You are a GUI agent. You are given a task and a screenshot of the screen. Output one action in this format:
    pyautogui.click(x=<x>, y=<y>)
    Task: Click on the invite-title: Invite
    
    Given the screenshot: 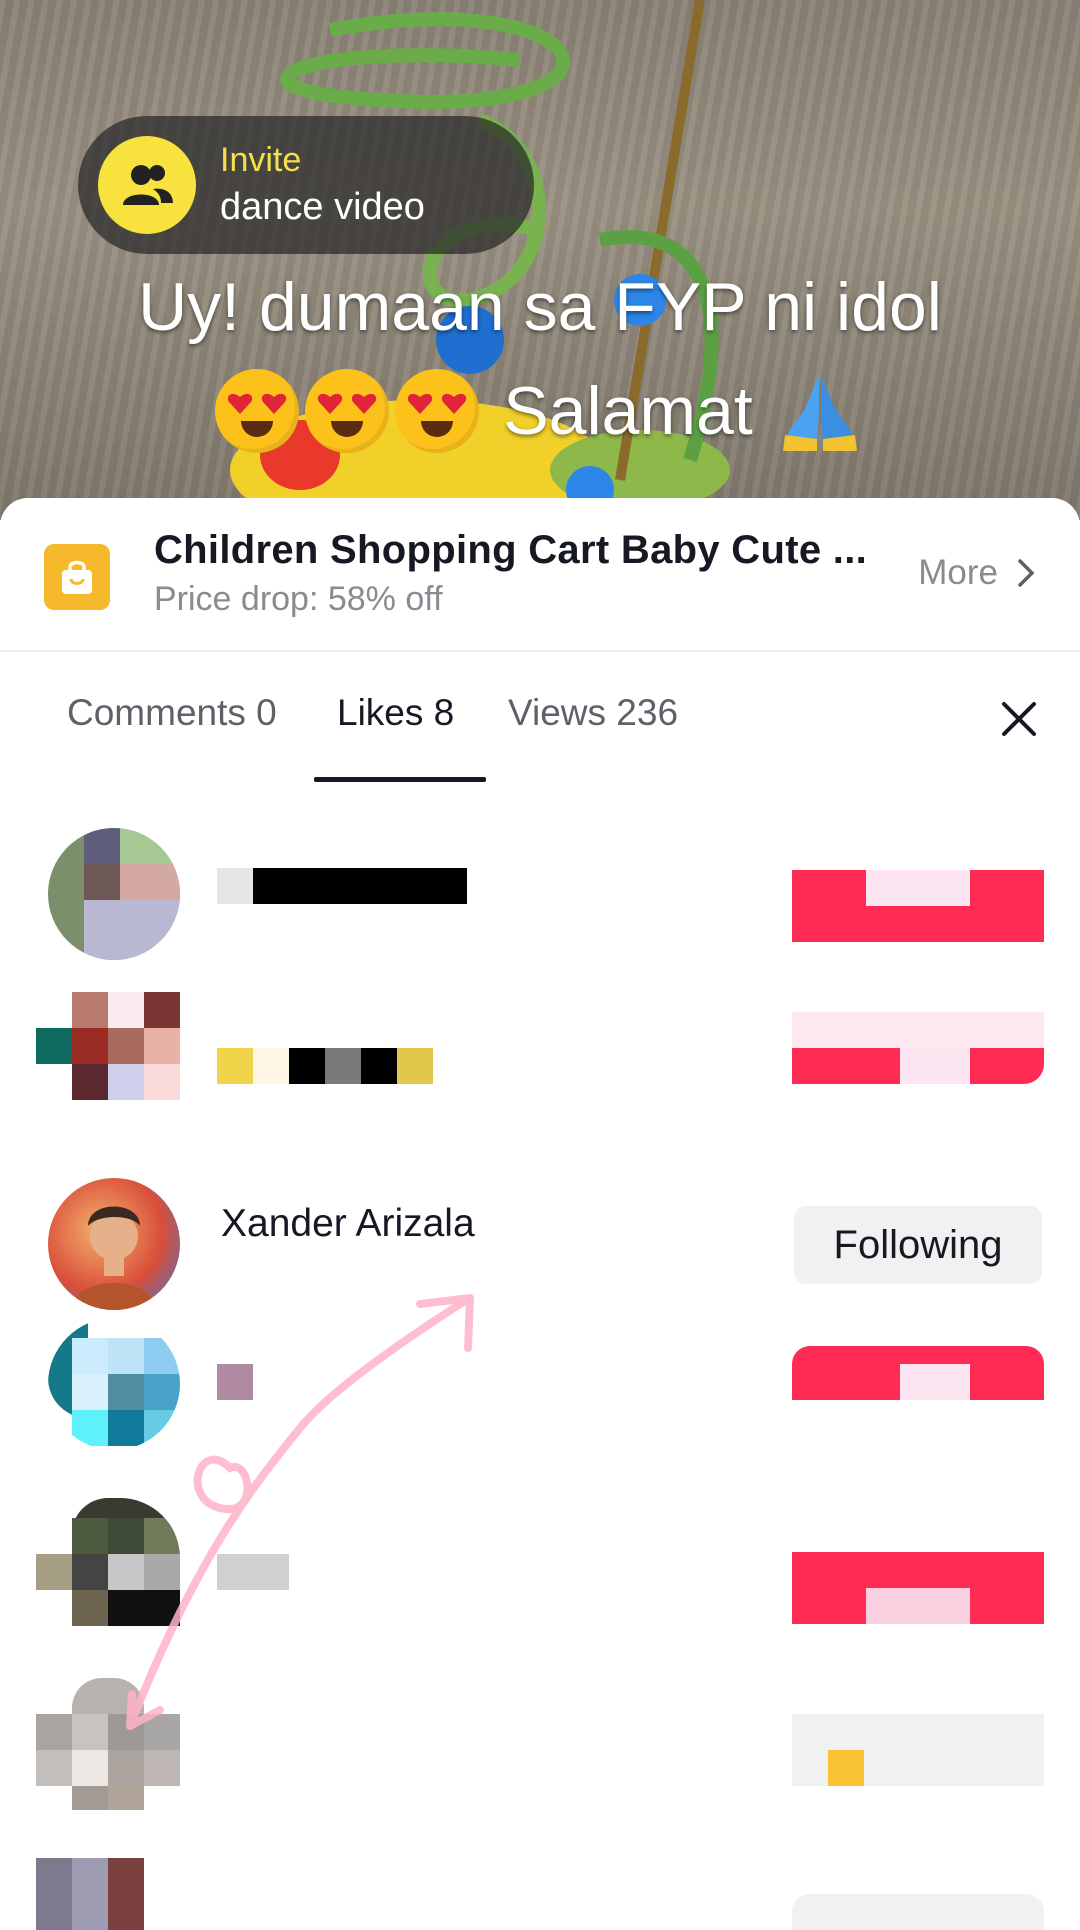 What is the action you would take?
    pyautogui.click(x=261, y=160)
    